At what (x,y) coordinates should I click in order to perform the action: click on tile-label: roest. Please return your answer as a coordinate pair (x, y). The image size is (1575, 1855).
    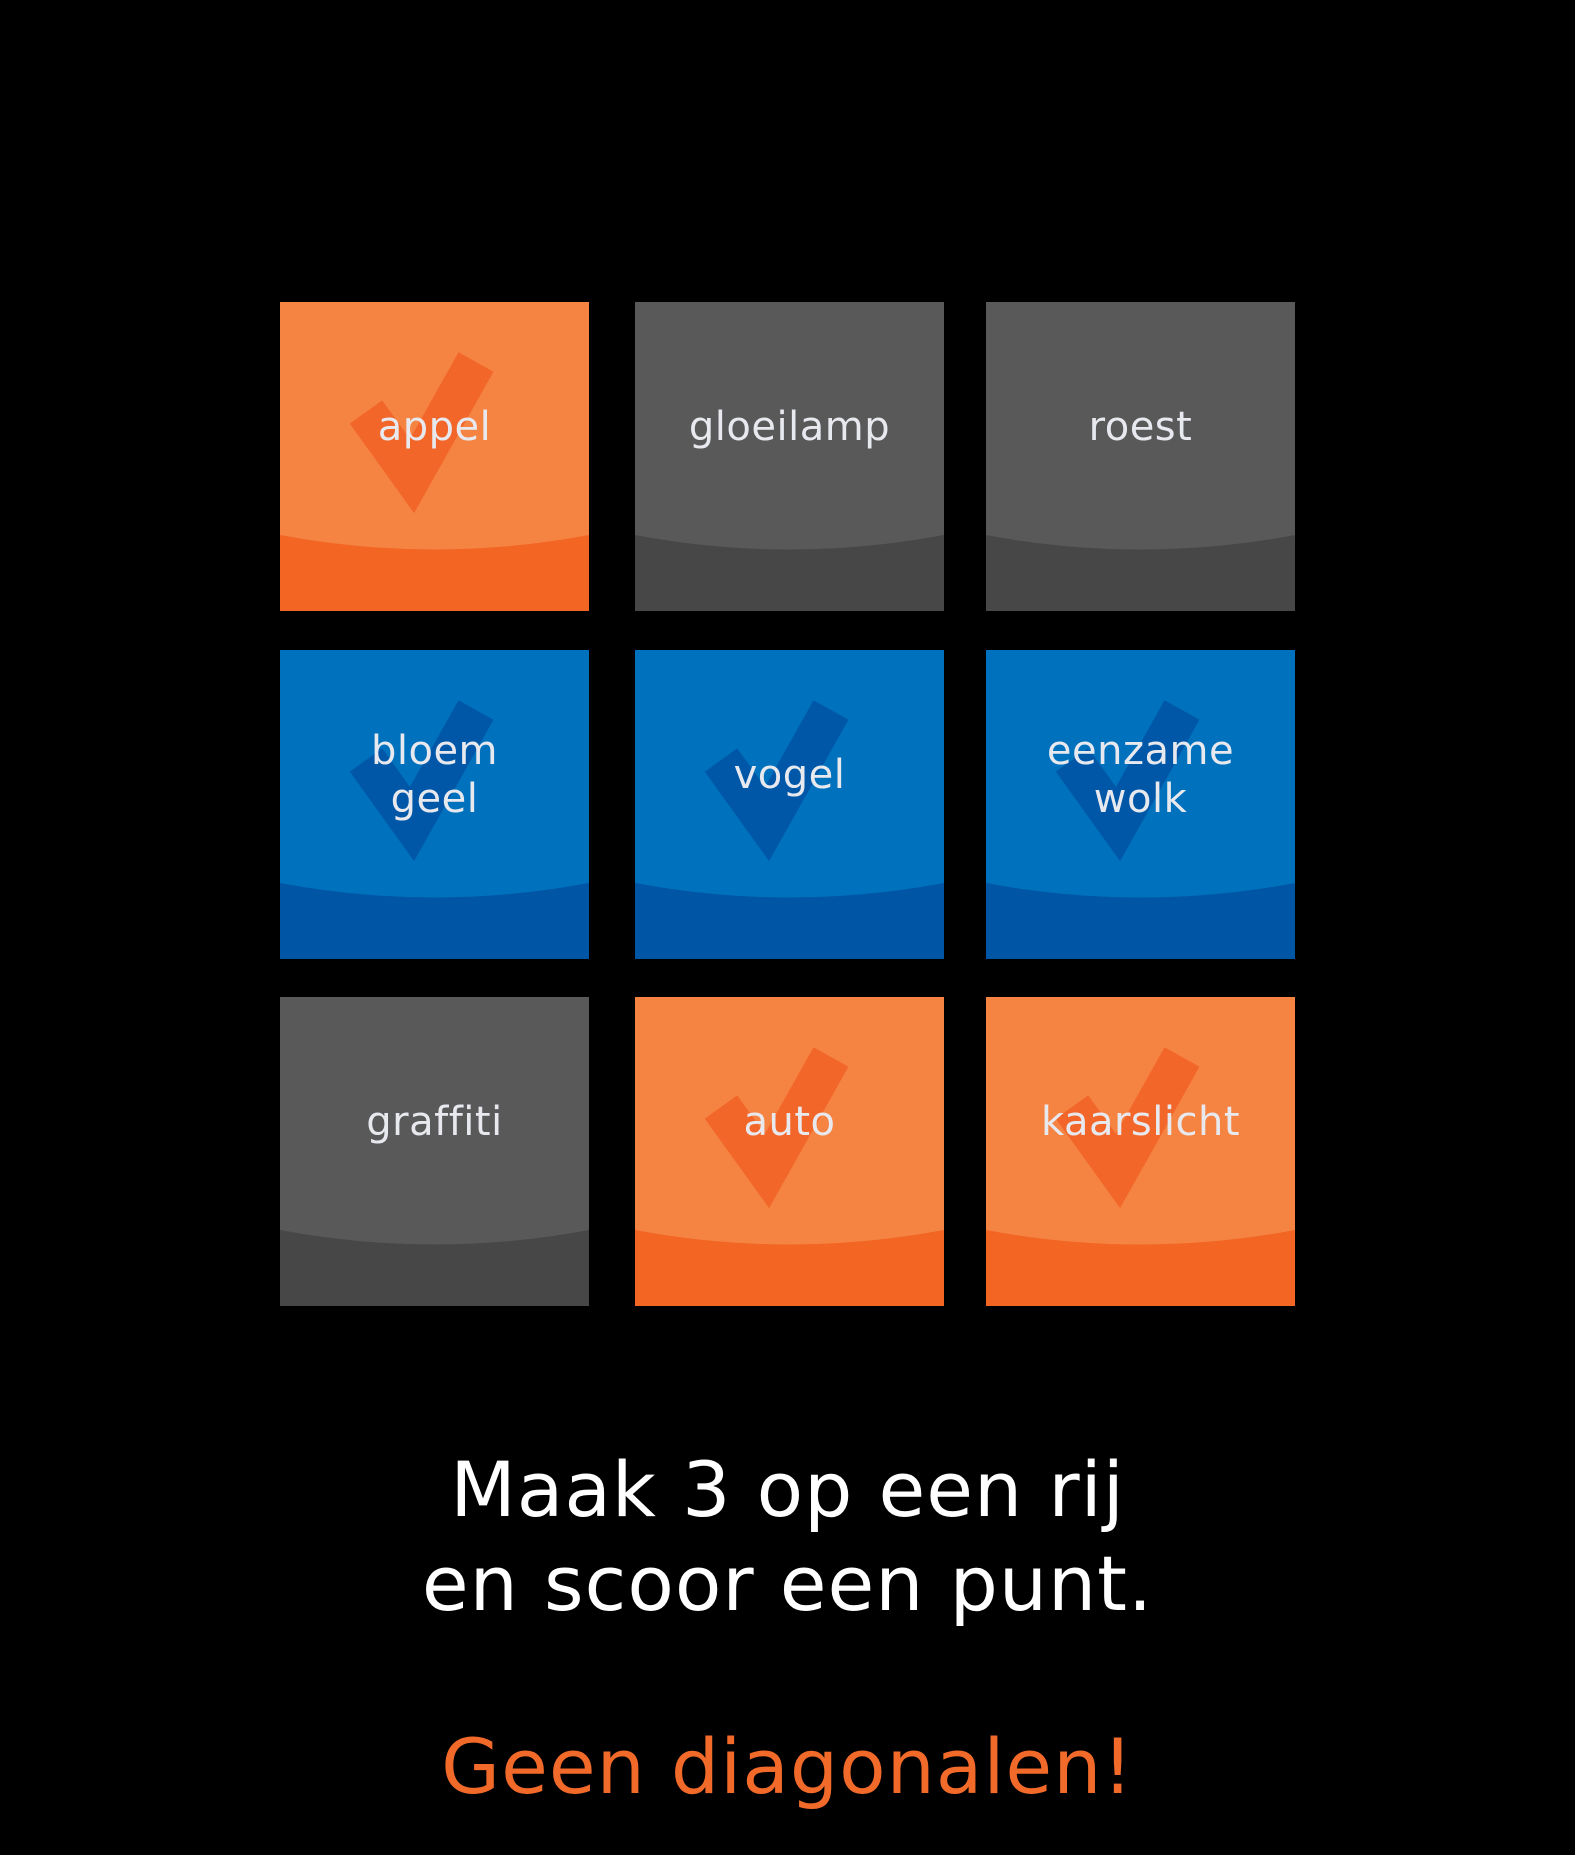
    Looking at the image, I should click on (1140, 426).